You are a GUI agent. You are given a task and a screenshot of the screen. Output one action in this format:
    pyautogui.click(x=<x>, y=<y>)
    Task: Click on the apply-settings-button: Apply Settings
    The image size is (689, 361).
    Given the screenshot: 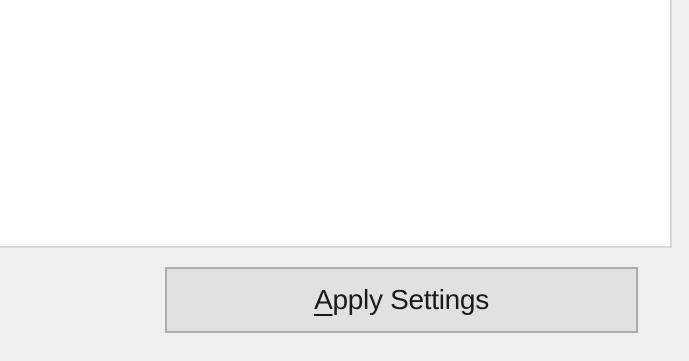 What is the action you would take?
    pyautogui.click(x=401, y=300)
    